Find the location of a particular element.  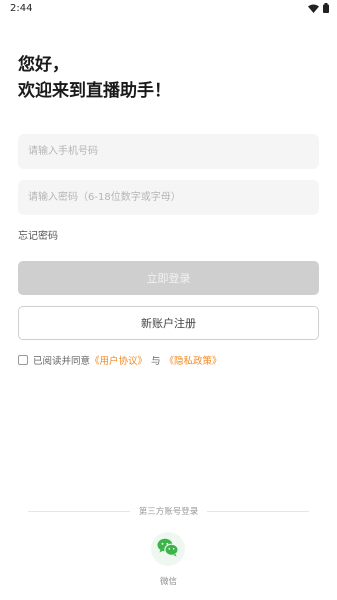

forgot-password-link: 忘记密码 is located at coordinates (38, 234).